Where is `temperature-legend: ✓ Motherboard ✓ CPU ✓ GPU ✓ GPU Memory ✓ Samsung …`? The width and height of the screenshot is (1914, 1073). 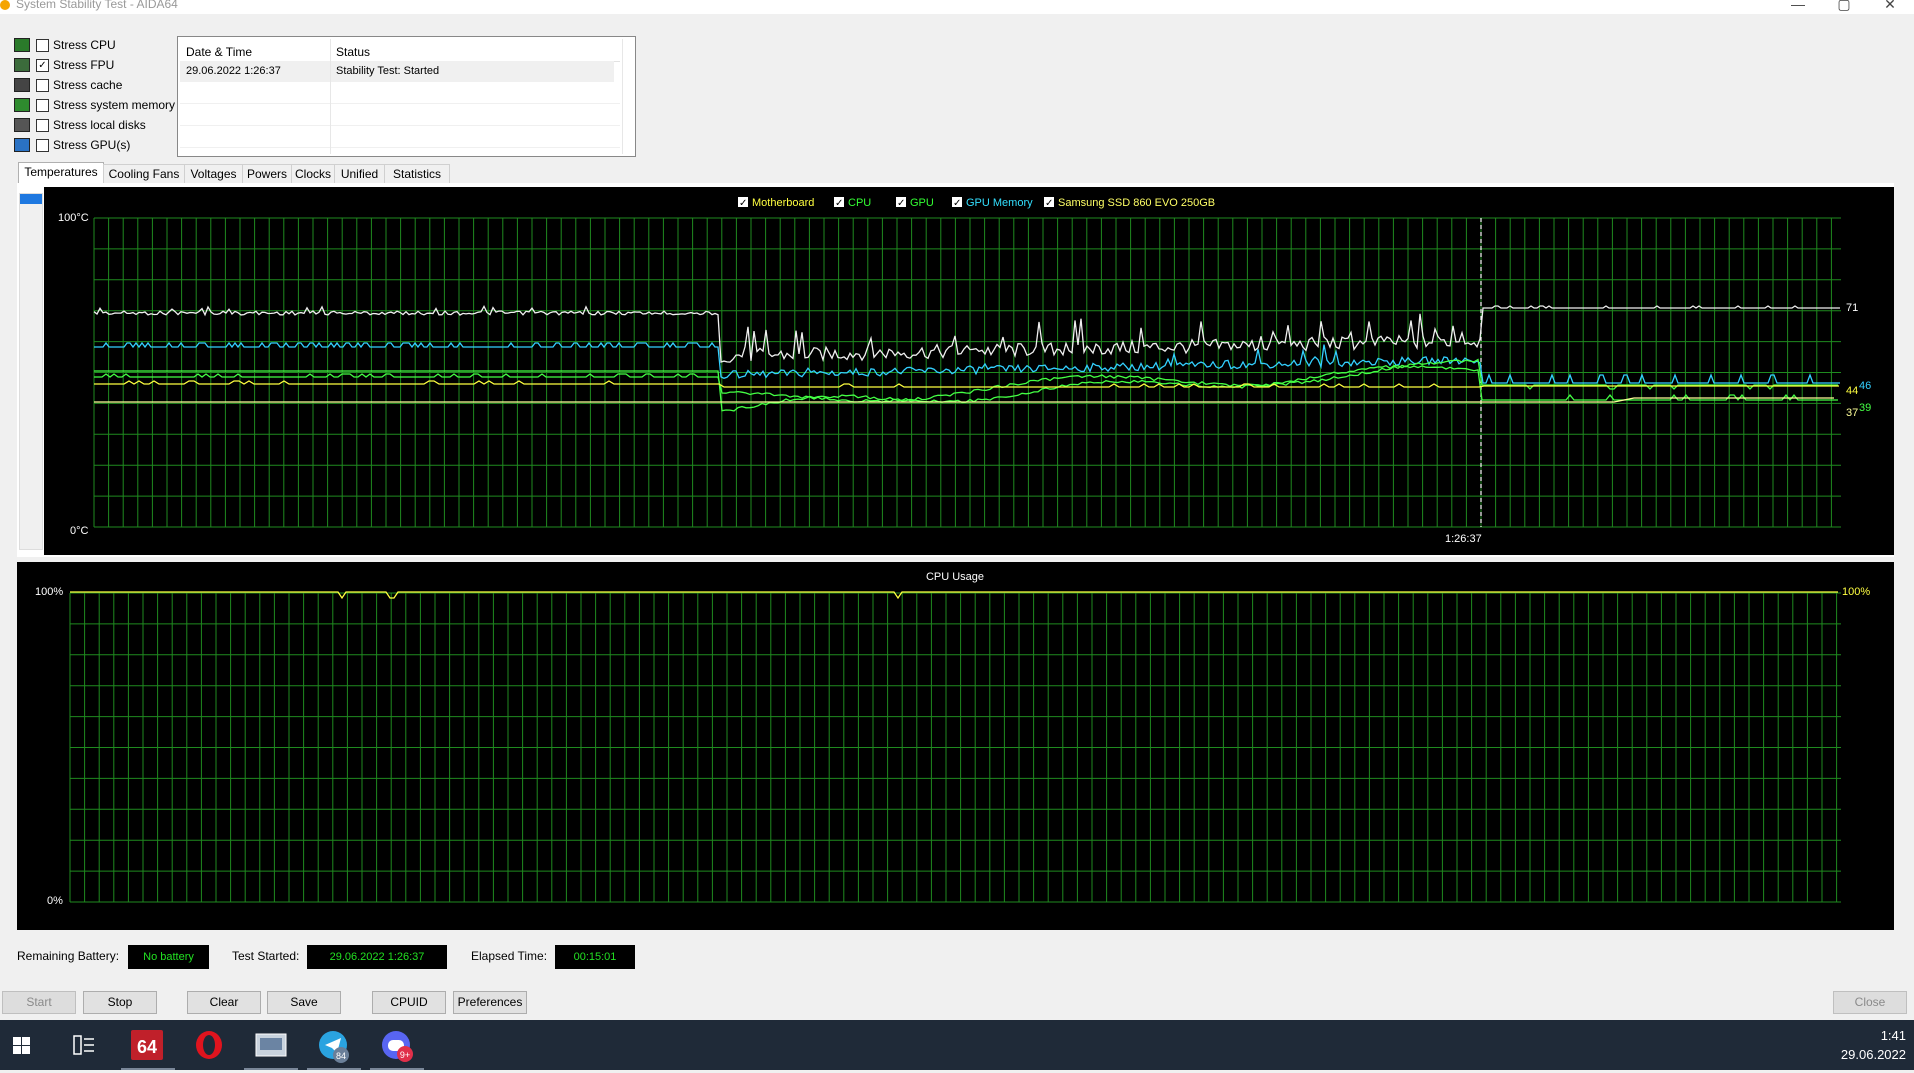 temperature-legend: ✓ Motherboard ✓ CPU ✓ GPU ✓ GPU Memory ✓ Samsung … is located at coordinates (976, 203).